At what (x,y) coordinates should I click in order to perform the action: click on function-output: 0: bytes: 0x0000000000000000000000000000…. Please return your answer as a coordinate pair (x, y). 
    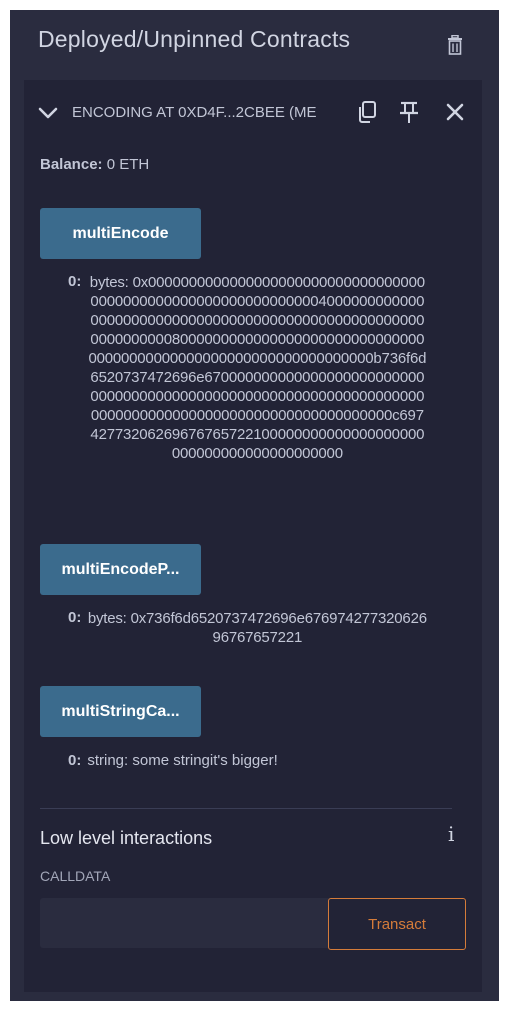
    Looking at the image, I should click on (247, 368).